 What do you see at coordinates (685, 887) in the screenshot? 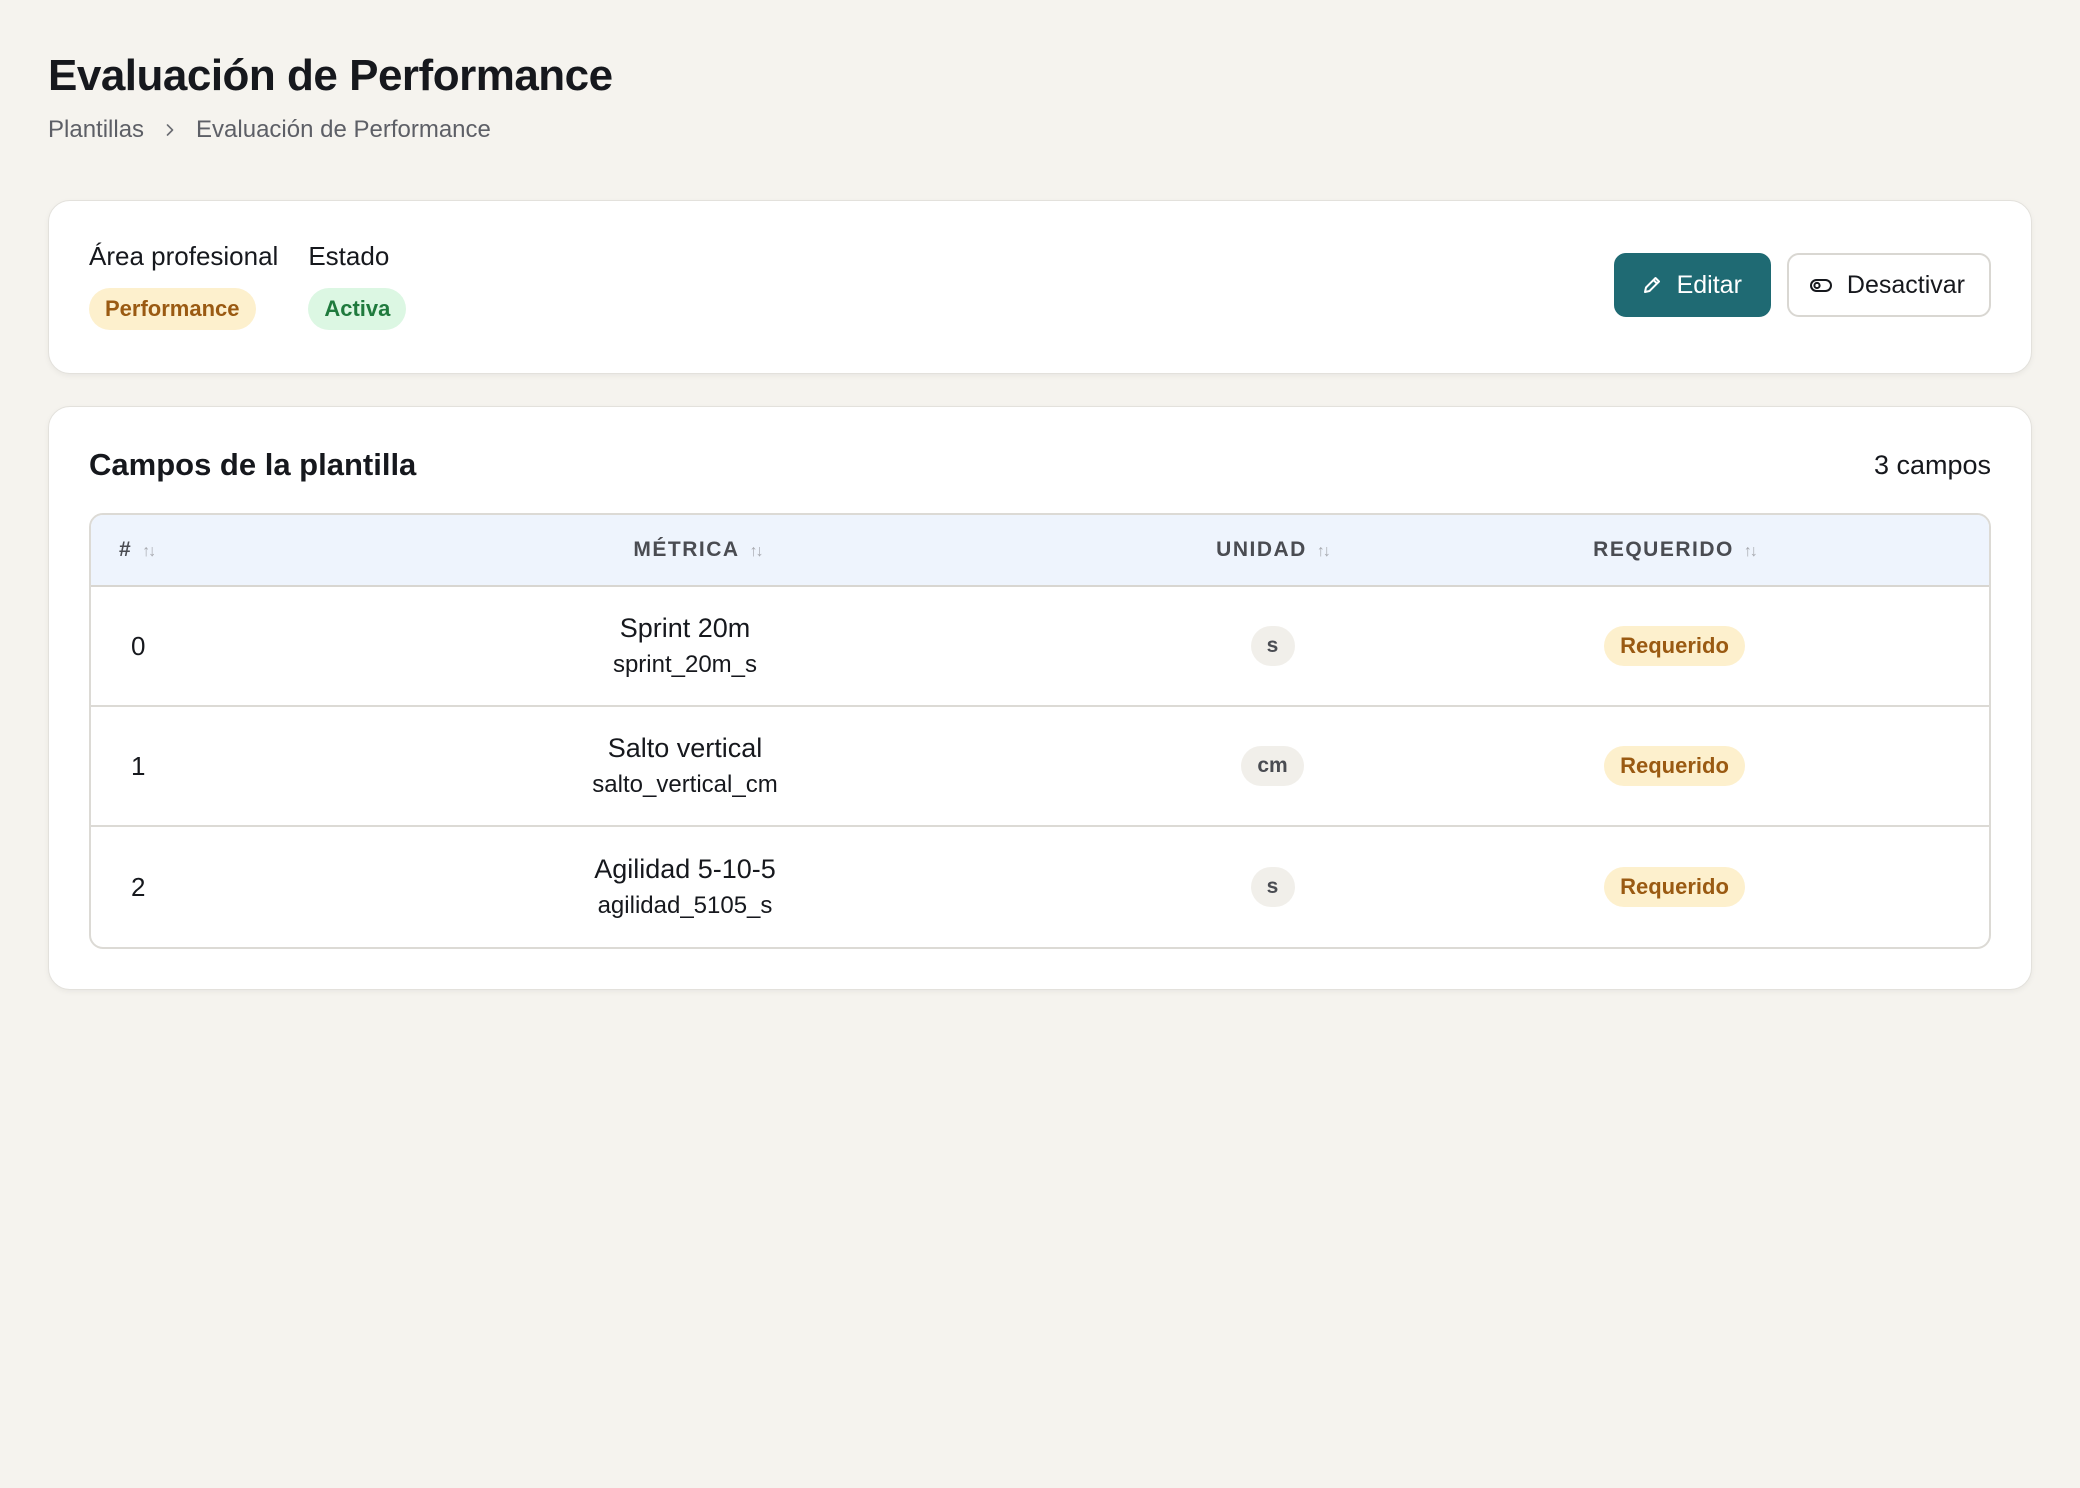
I see `metric-cell: Agilidad 5-10-5 agilidad_5105_s` at bounding box center [685, 887].